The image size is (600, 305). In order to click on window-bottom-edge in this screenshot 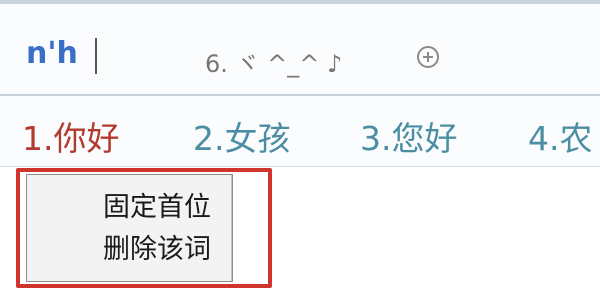, I will do `click(300, 166)`.